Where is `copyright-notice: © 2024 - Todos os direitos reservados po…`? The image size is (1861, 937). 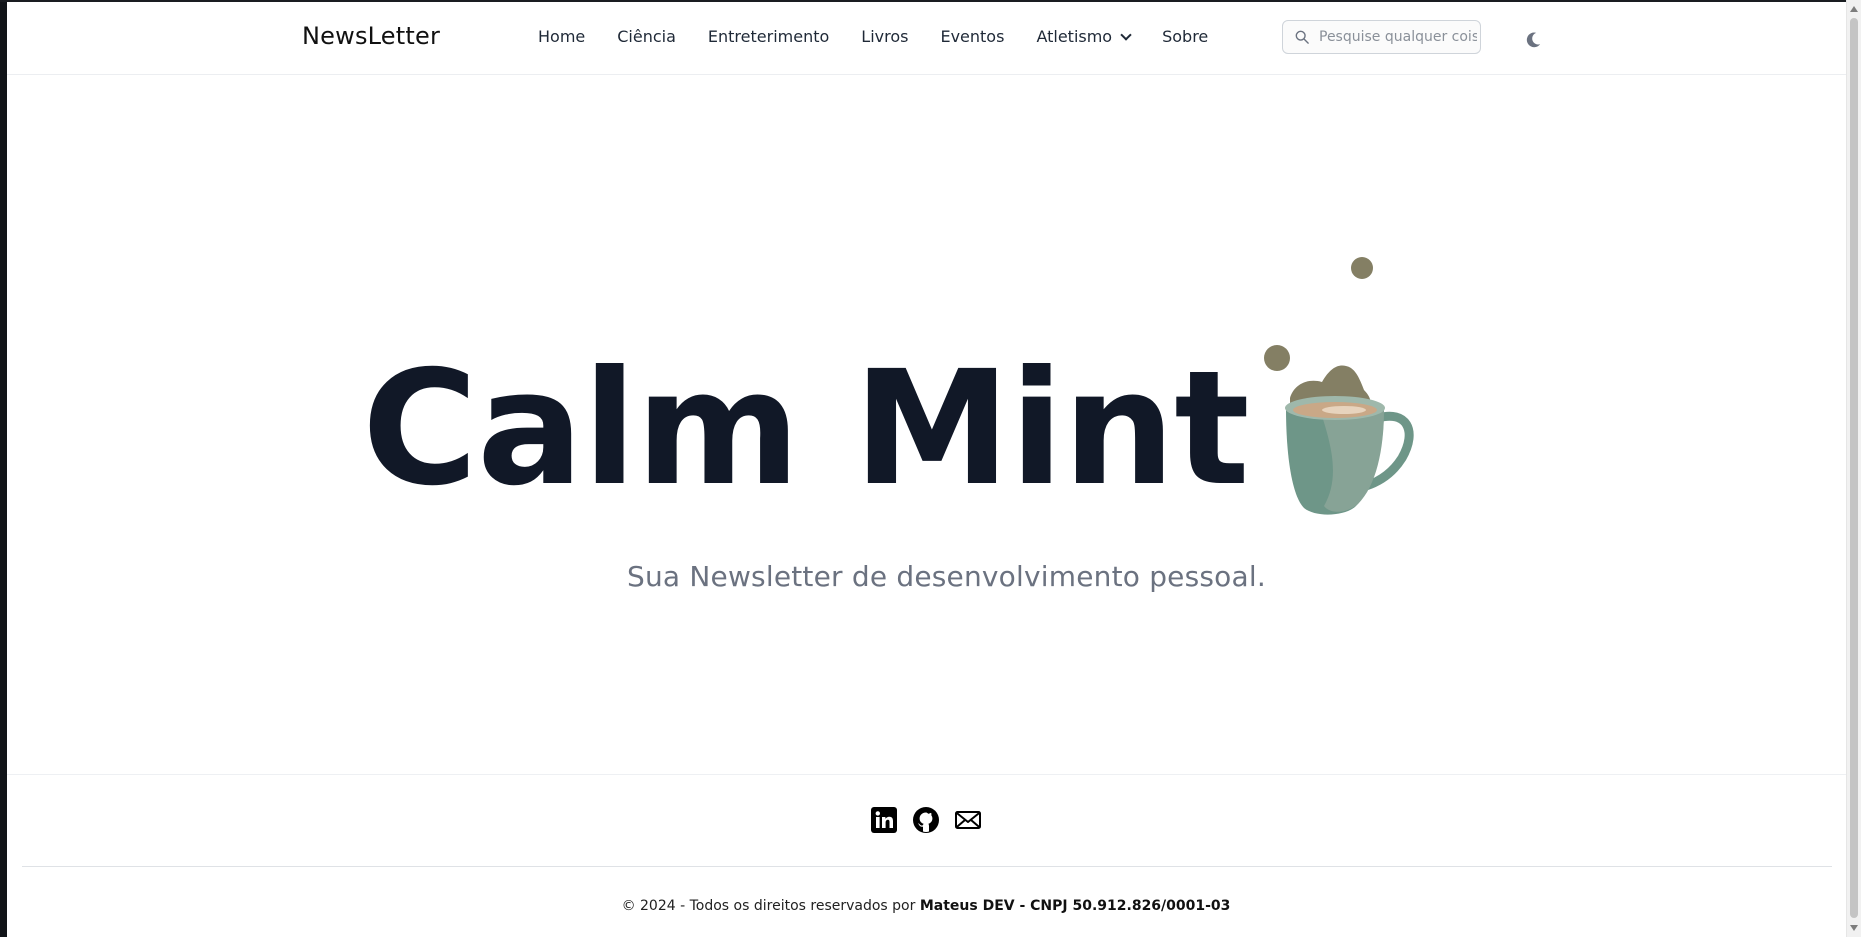 copyright-notice: © 2024 - Todos os direitos reservados po… is located at coordinates (926, 906).